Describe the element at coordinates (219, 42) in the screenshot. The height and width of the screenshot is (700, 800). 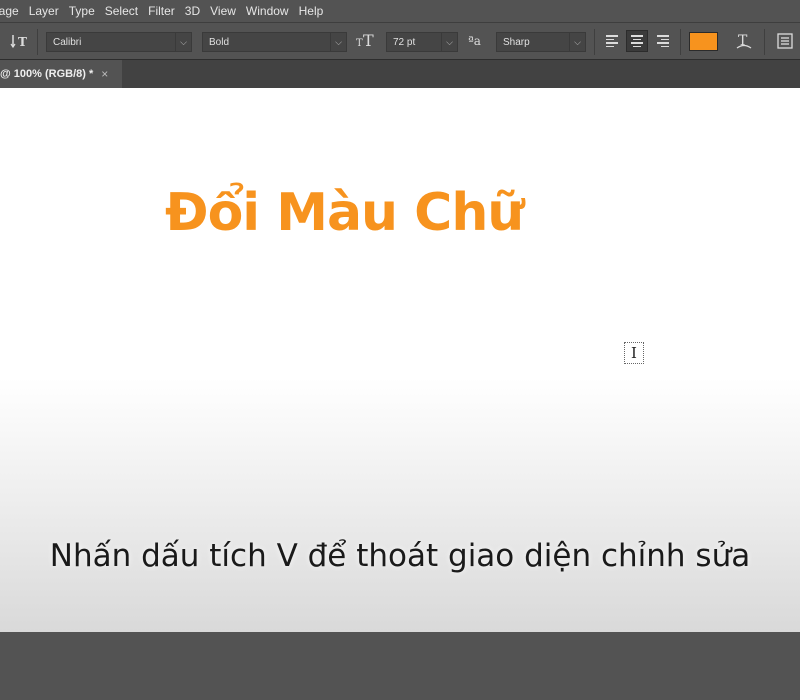
I see `font-style-value: Bold` at that location.